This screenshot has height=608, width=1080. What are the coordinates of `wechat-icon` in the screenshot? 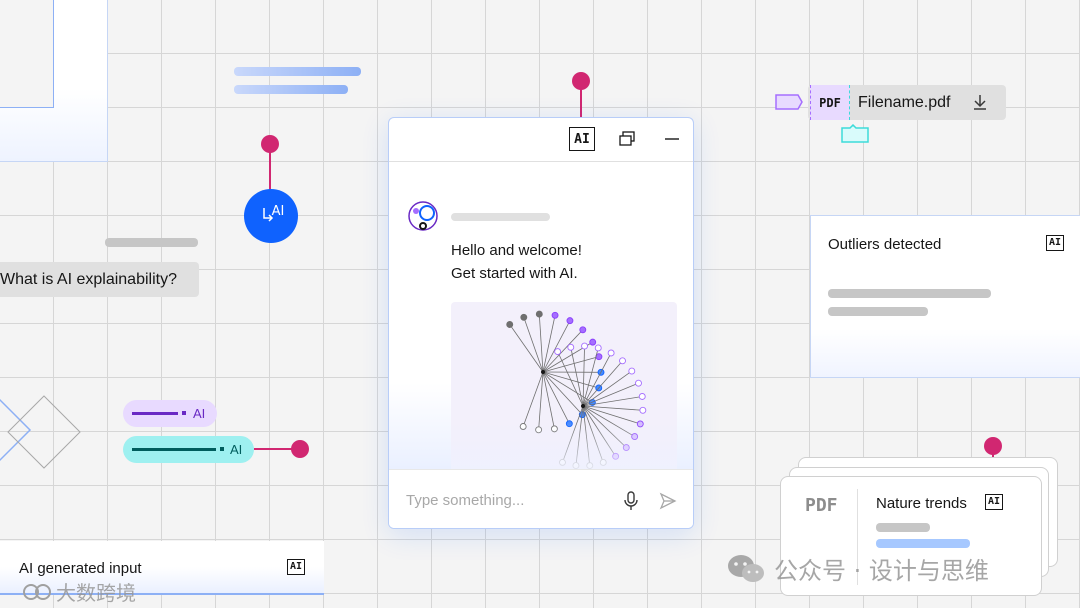 It's located at (746, 568).